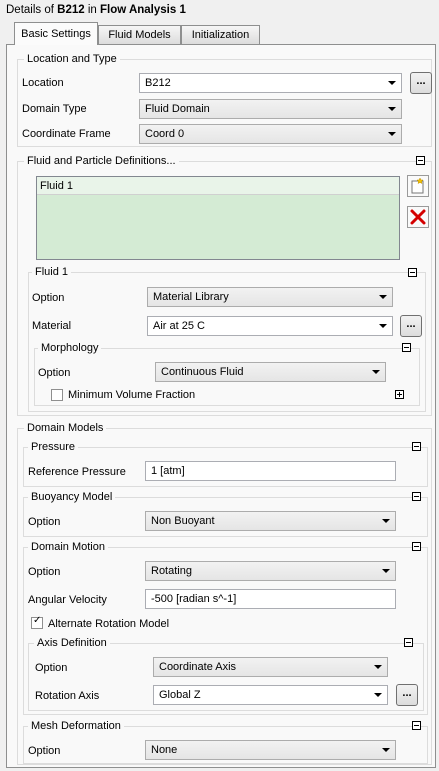 This screenshot has height=771, width=439. Describe the element at coordinates (54, 373) in the screenshot. I see `morphology-option-label: Option` at that location.